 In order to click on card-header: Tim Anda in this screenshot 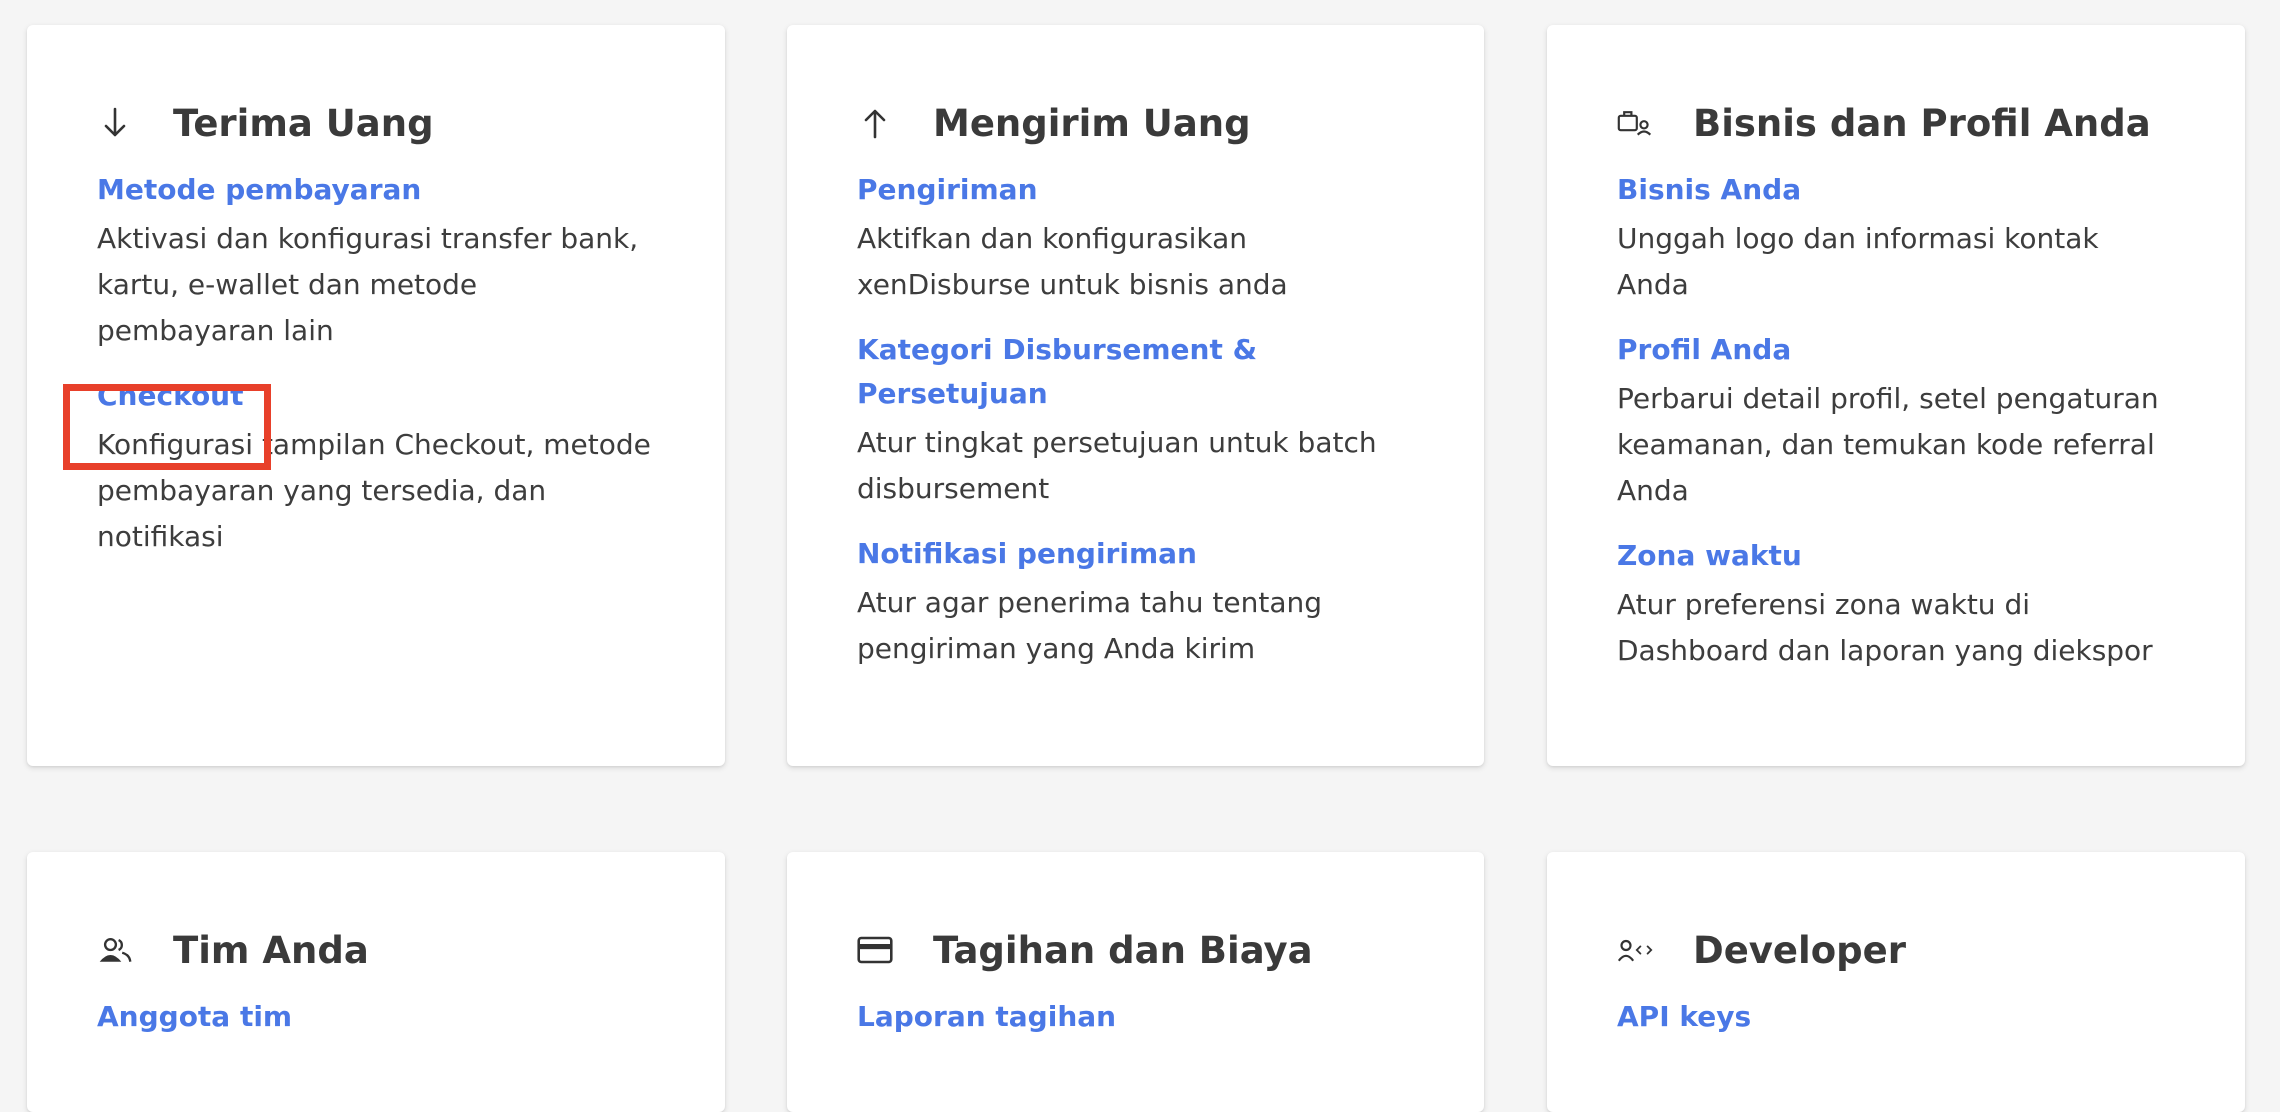, I will do `click(376, 950)`.